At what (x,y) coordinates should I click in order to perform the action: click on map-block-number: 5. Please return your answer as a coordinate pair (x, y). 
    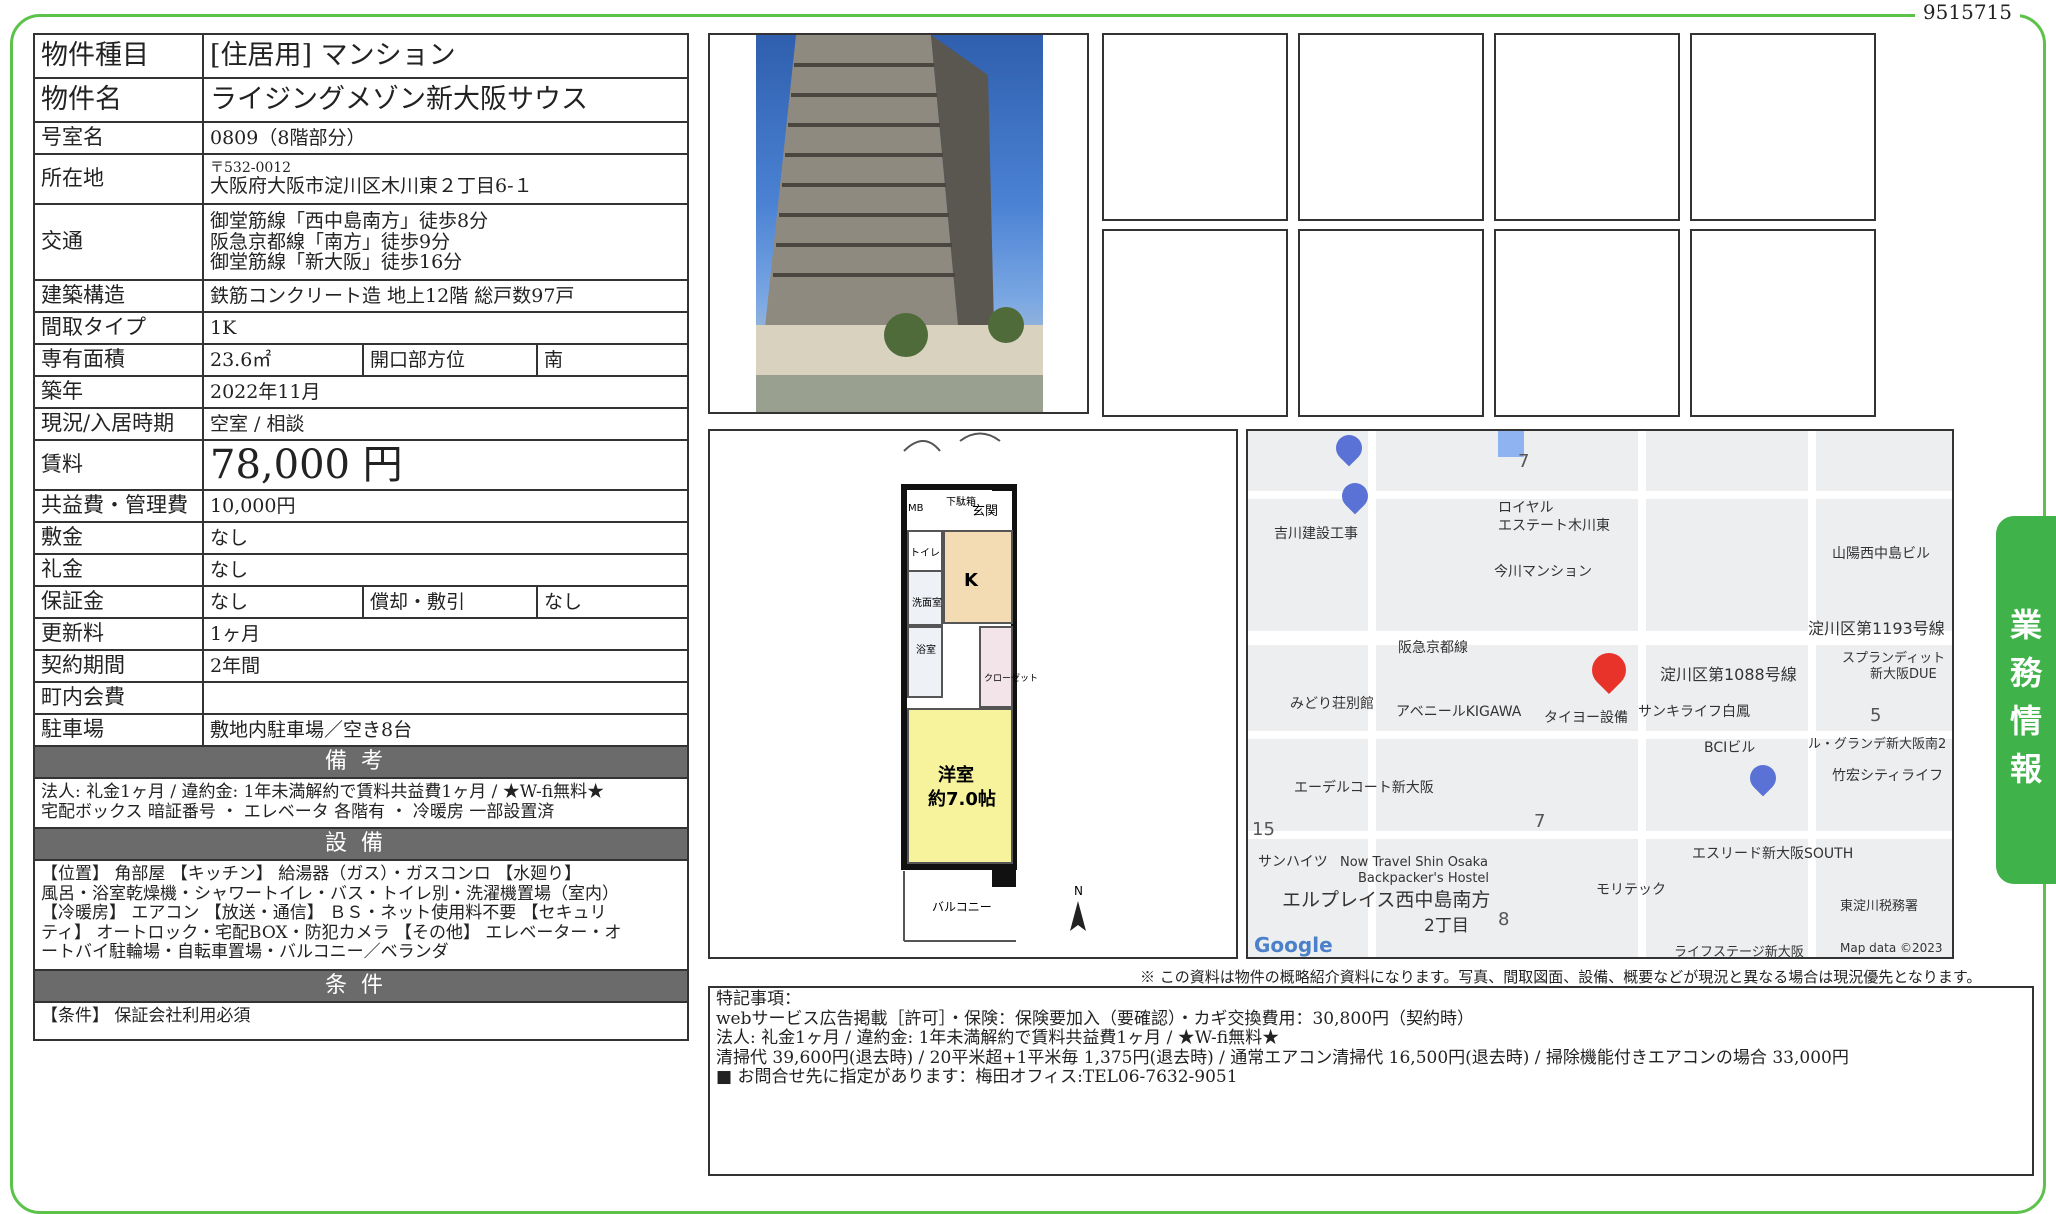
    Looking at the image, I should click on (1876, 715).